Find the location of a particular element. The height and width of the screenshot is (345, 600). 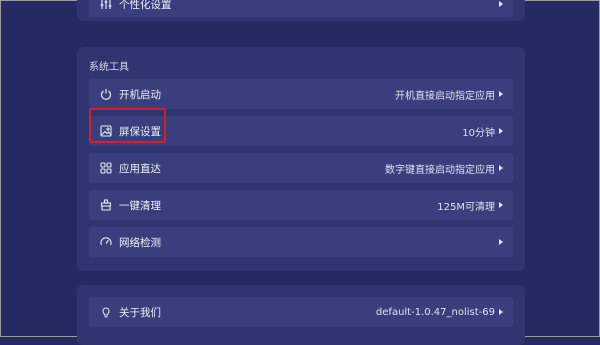

one-click-clean-label: 一键清理 is located at coordinates (140, 205).